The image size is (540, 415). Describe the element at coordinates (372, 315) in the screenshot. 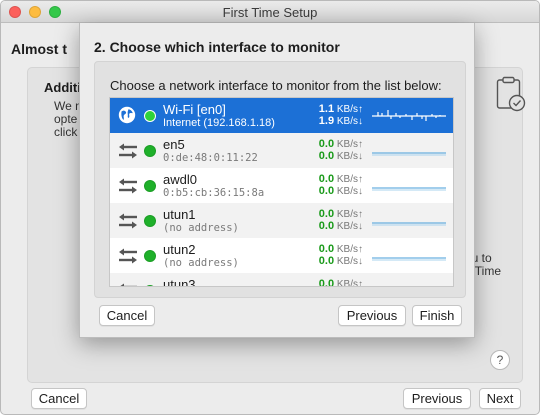

I see `sheet-previous-button: Previous` at that location.